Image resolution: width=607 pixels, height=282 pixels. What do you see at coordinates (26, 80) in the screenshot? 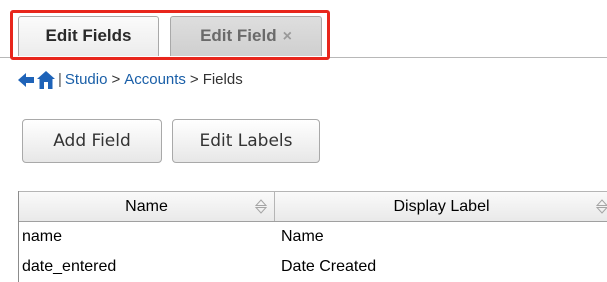
I see `arrow-left-icon` at bounding box center [26, 80].